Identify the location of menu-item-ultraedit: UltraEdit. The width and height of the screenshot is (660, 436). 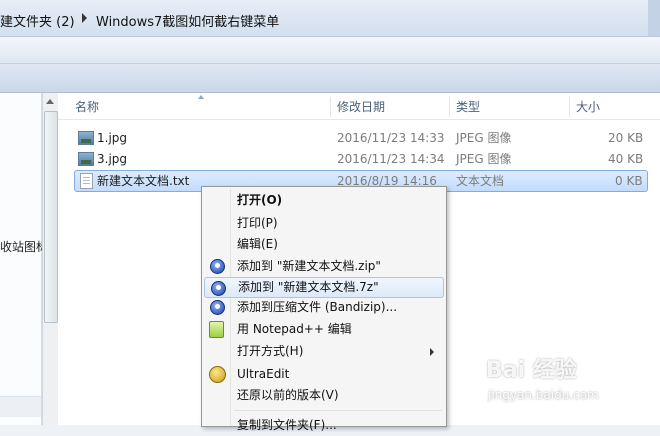
(323, 374).